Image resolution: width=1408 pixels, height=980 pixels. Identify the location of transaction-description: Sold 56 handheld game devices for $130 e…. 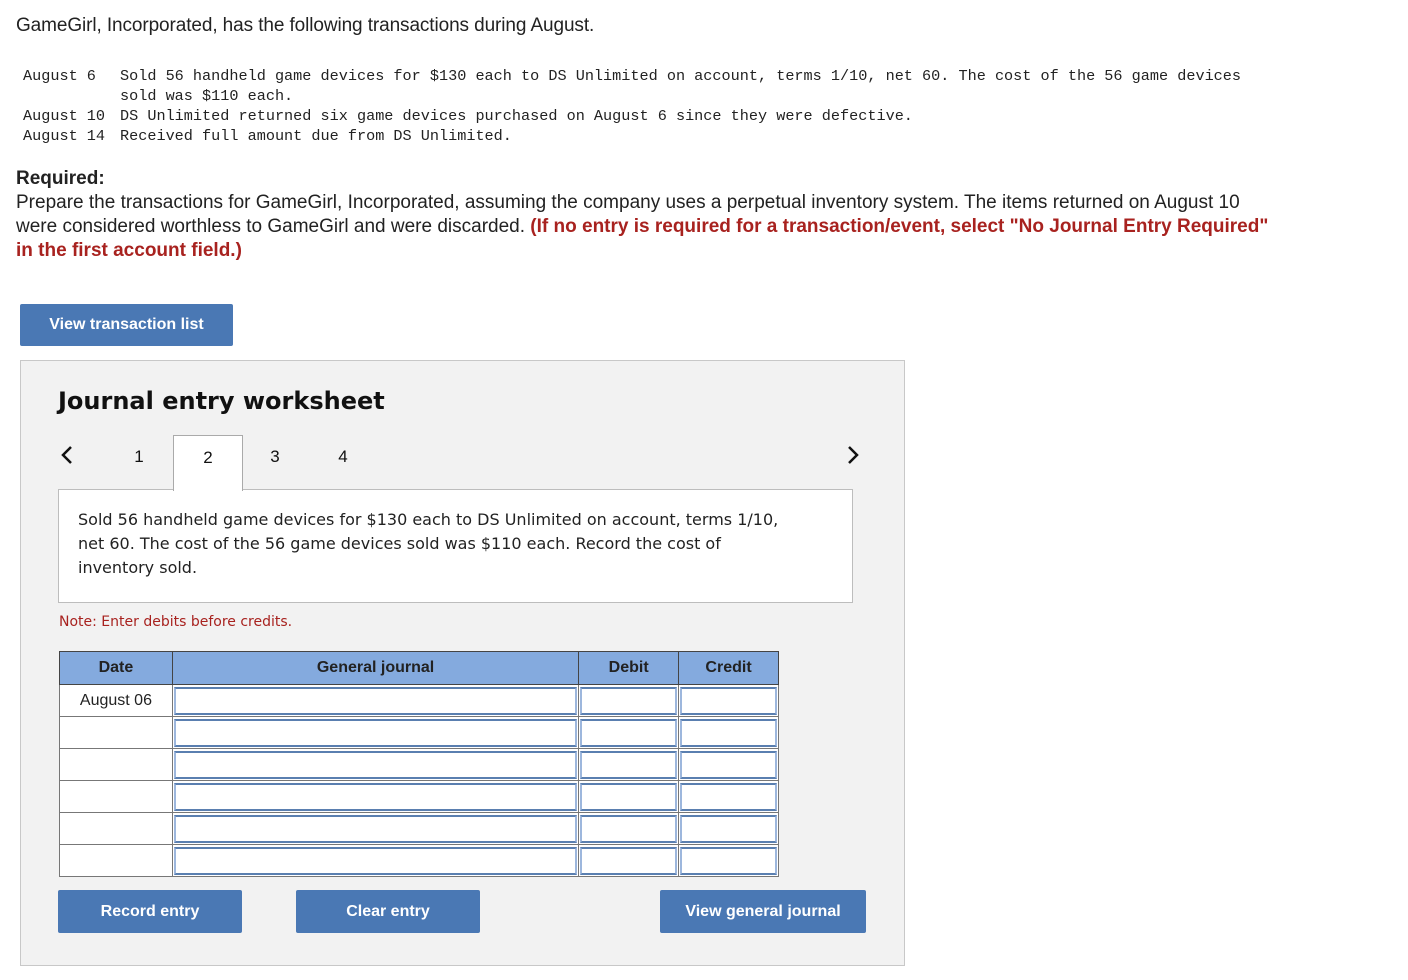
(681, 86).